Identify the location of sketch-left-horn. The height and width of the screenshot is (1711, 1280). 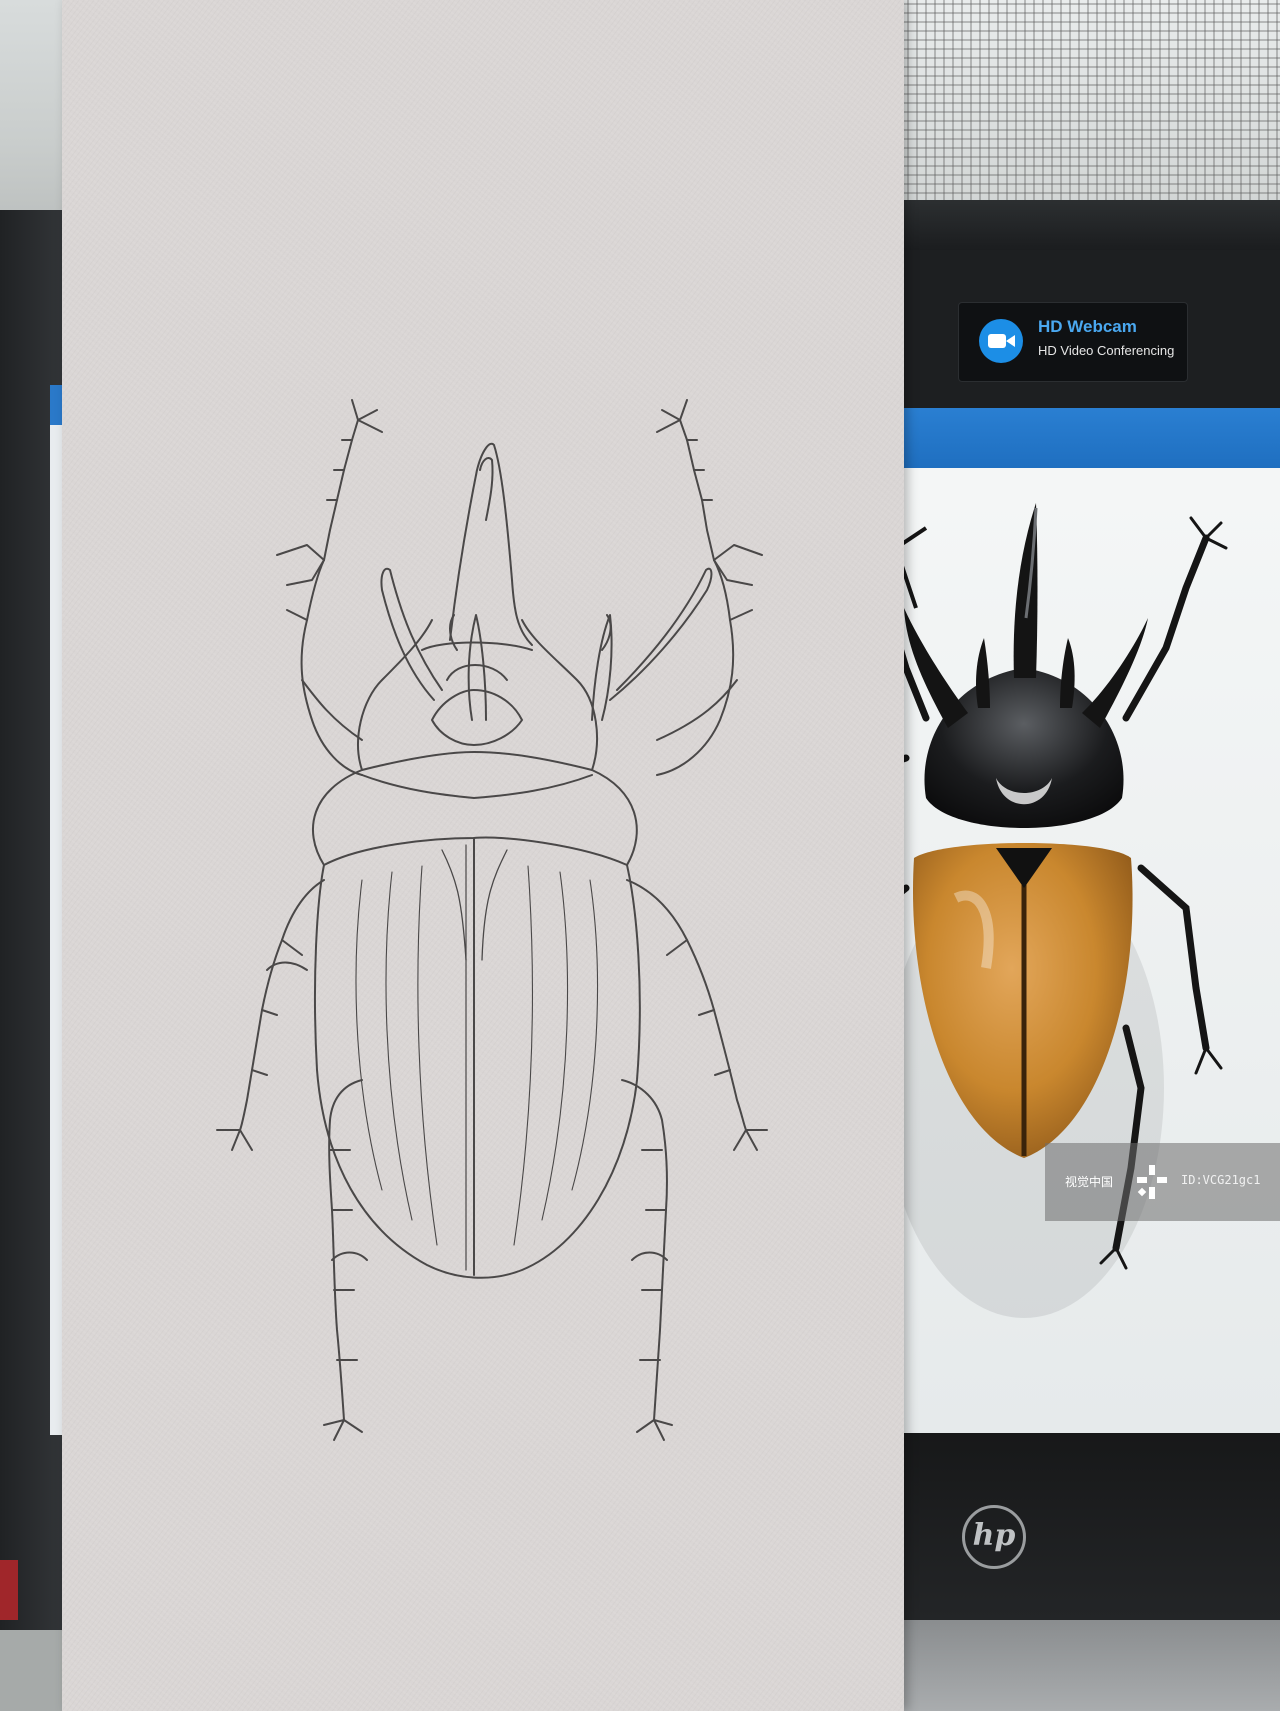
(411, 634).